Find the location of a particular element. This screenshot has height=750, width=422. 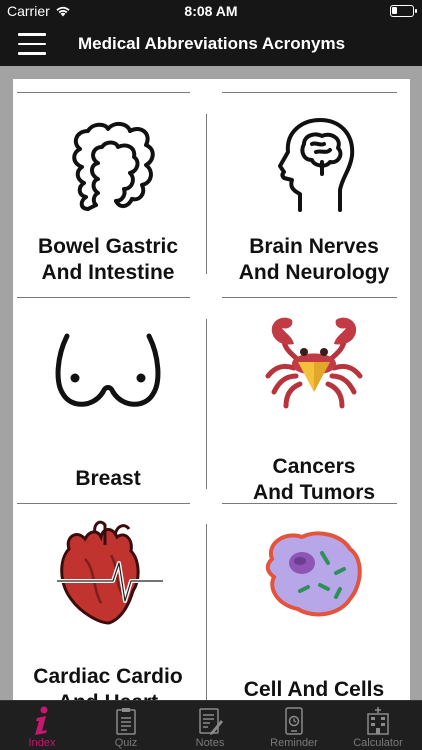

category-label: Cancers And Tumors is located at coordinates (314, 479).